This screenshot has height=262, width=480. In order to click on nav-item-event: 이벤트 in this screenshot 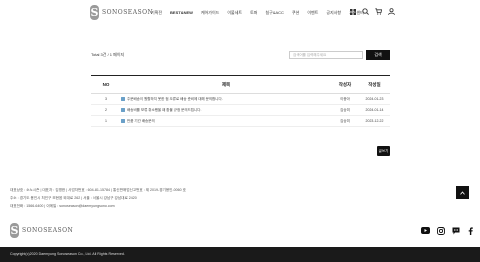, I will do `click(312, 13)`.